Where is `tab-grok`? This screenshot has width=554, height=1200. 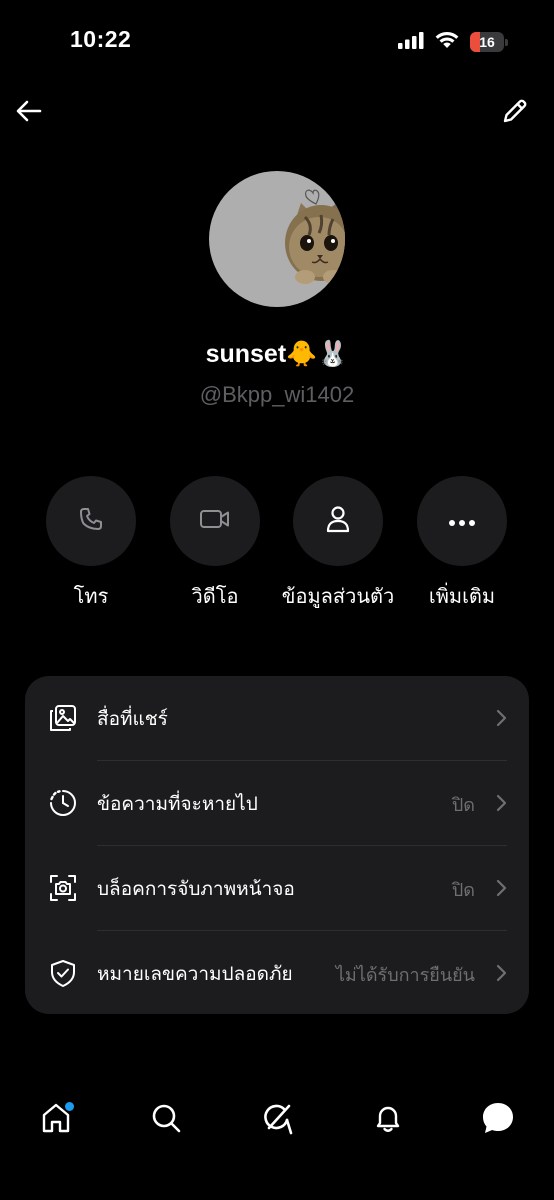 tab-grok is located at coordinates (277, 1120).